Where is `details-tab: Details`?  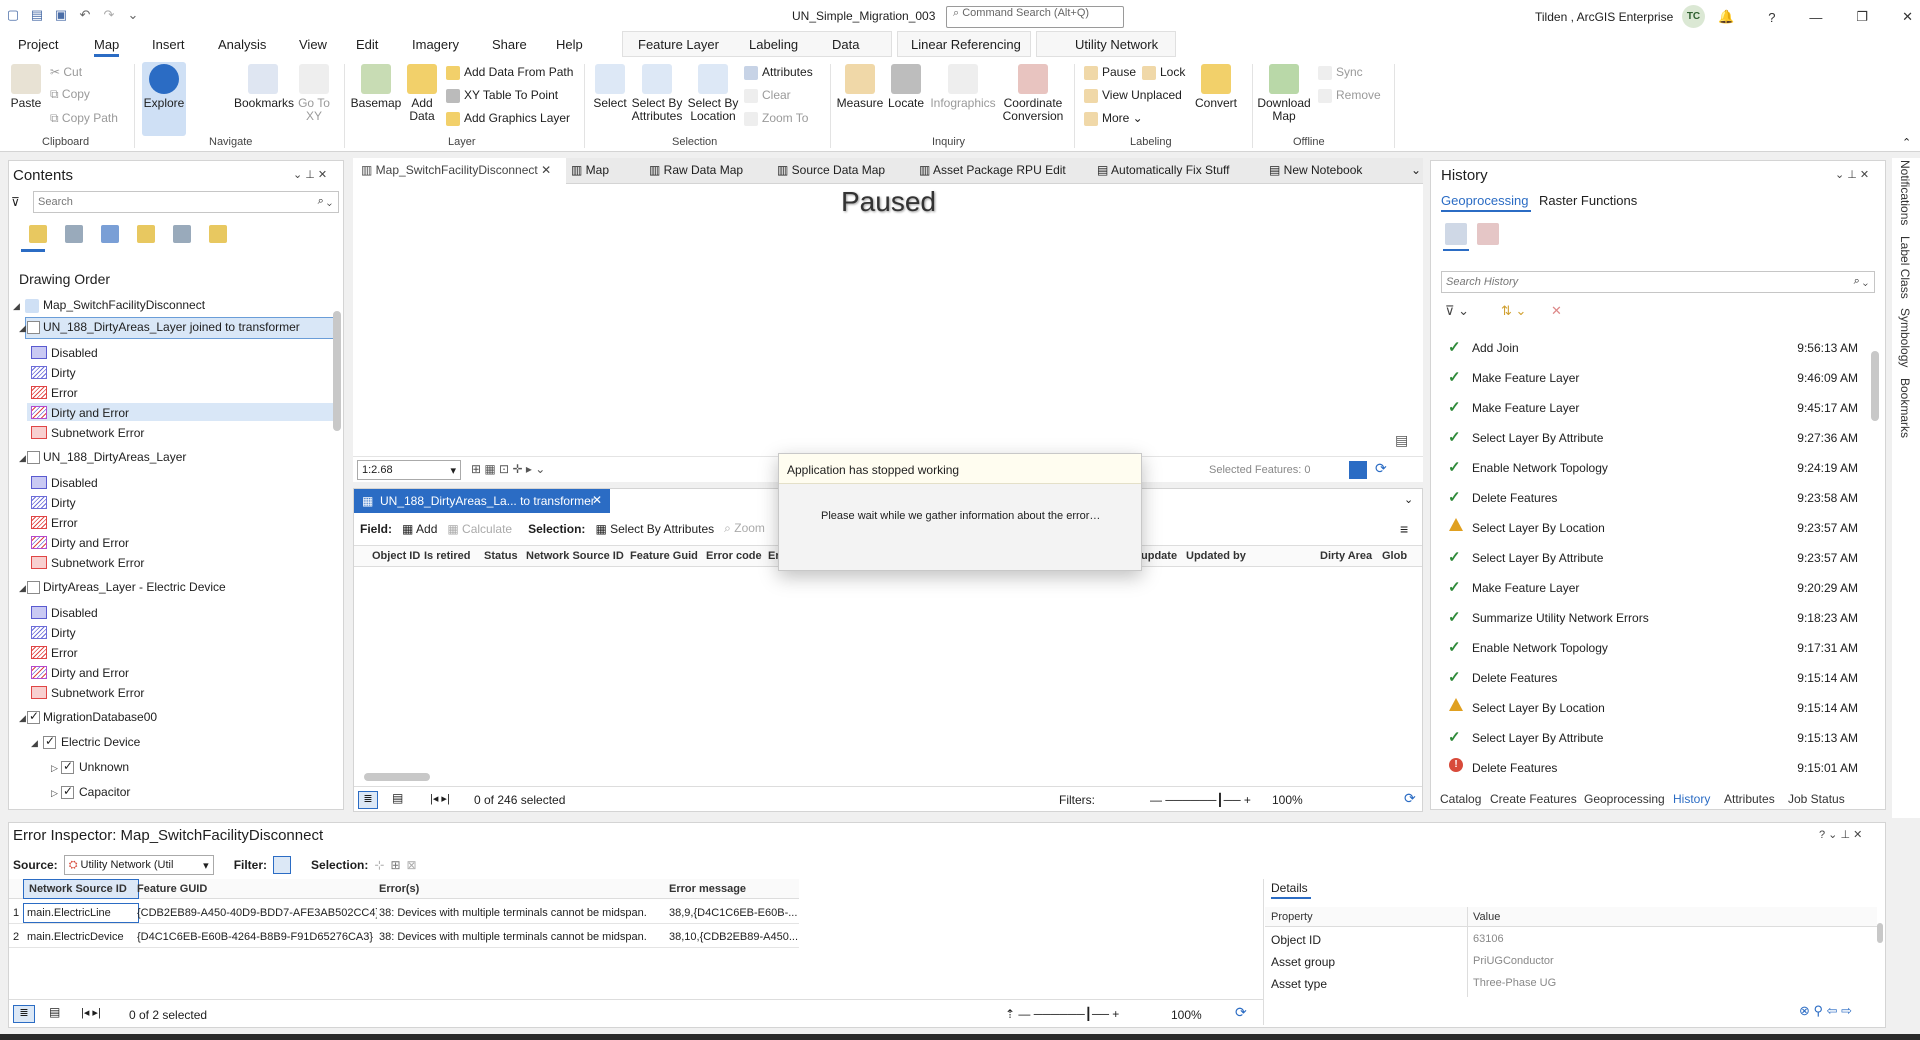 details-tab: Details is located at coordinates (1289, 888).